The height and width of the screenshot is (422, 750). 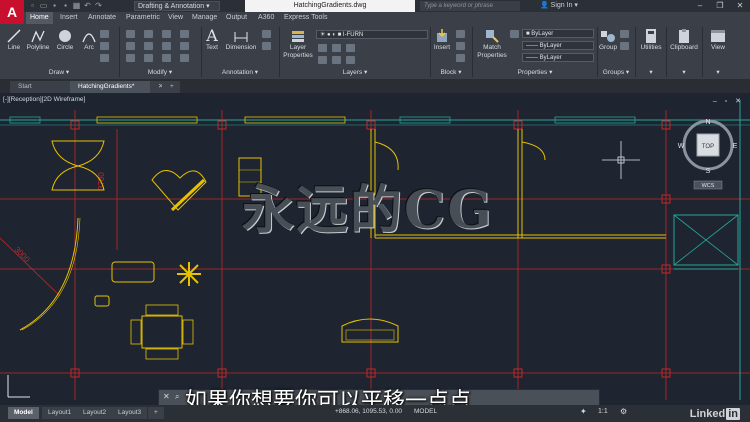 What do you see at coordinates (76, 5) in the screenshot?
I see `print-icon: ▦` at bounding box center [76, 5].